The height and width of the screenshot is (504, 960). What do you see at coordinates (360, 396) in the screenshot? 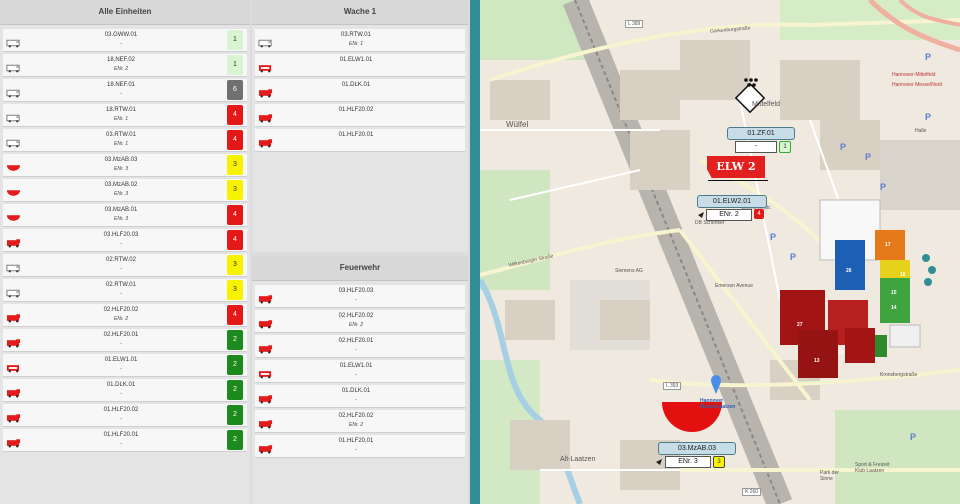
I see `unit-row: 01.DLK.01 -` at bounding box center [360, 396].